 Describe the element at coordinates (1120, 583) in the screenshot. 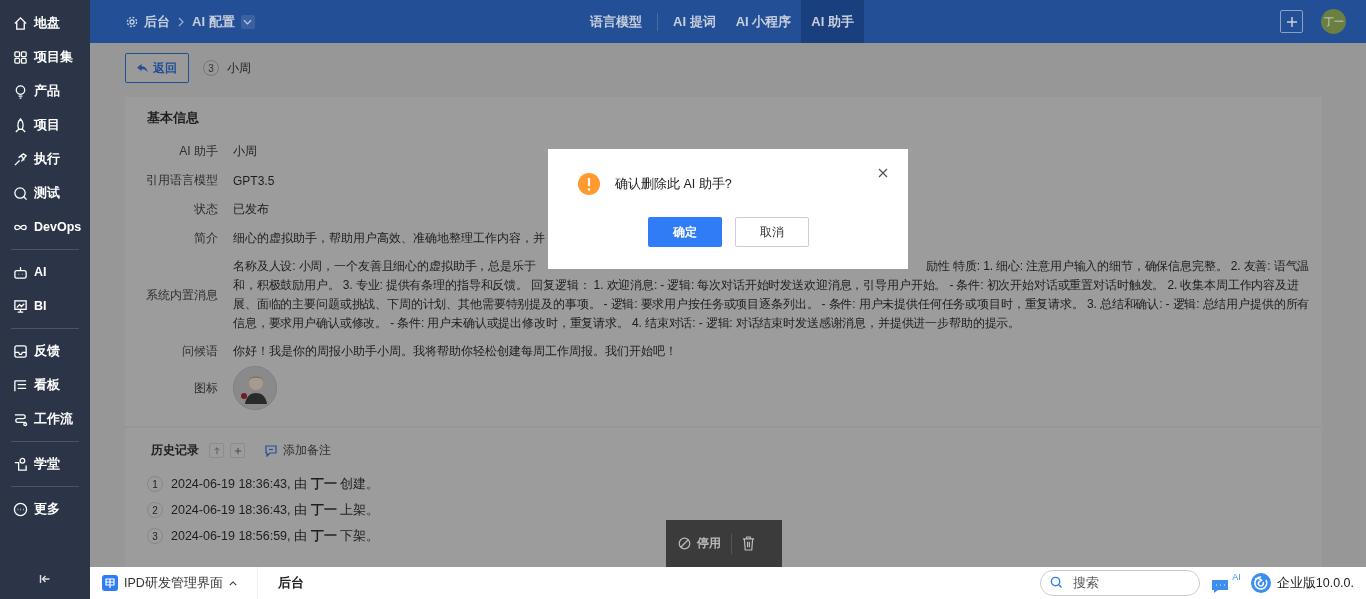

I see `search-field: 搜索` at that location.